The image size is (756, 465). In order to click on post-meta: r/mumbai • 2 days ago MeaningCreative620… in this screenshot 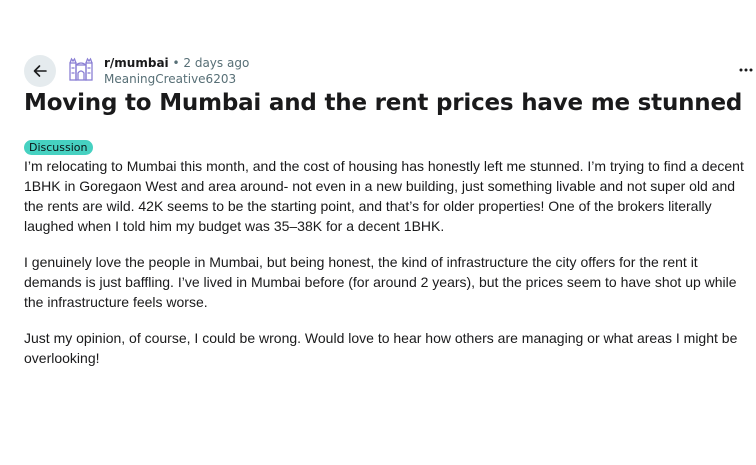, I will do `click(176, 71)`.